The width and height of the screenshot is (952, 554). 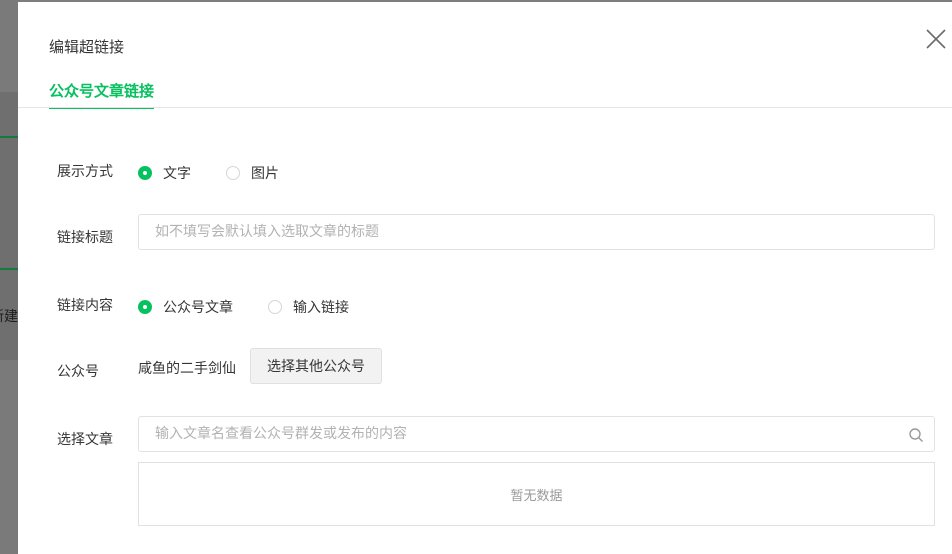 I want to click on link-title-label: 链接标题, so click(x=85, y=238).